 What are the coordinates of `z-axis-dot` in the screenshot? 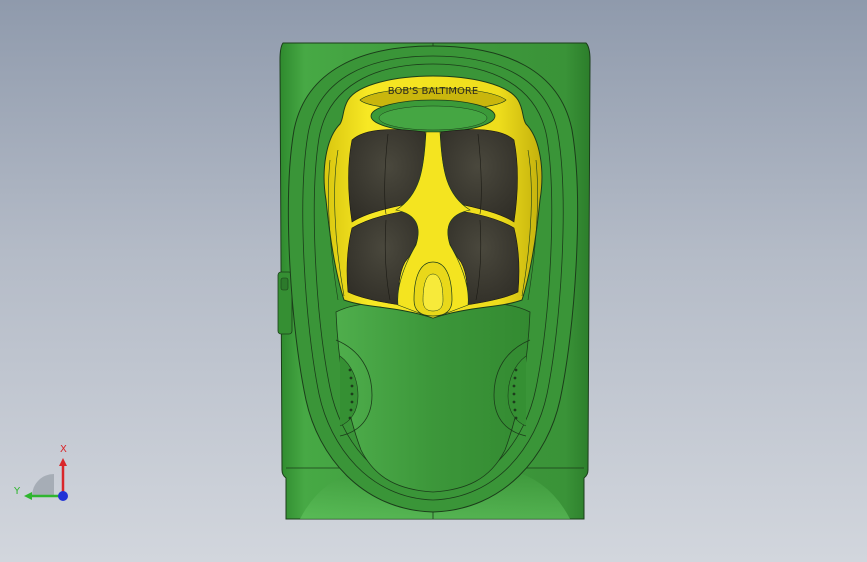 It's located at (63, 496).